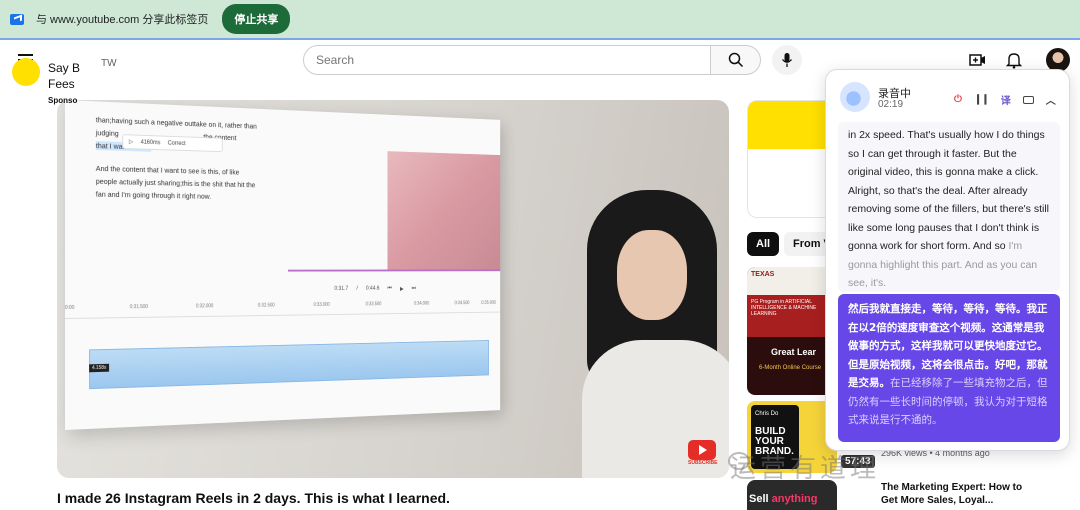  I want to click on shopping-cart-icon, so click(26, 72).